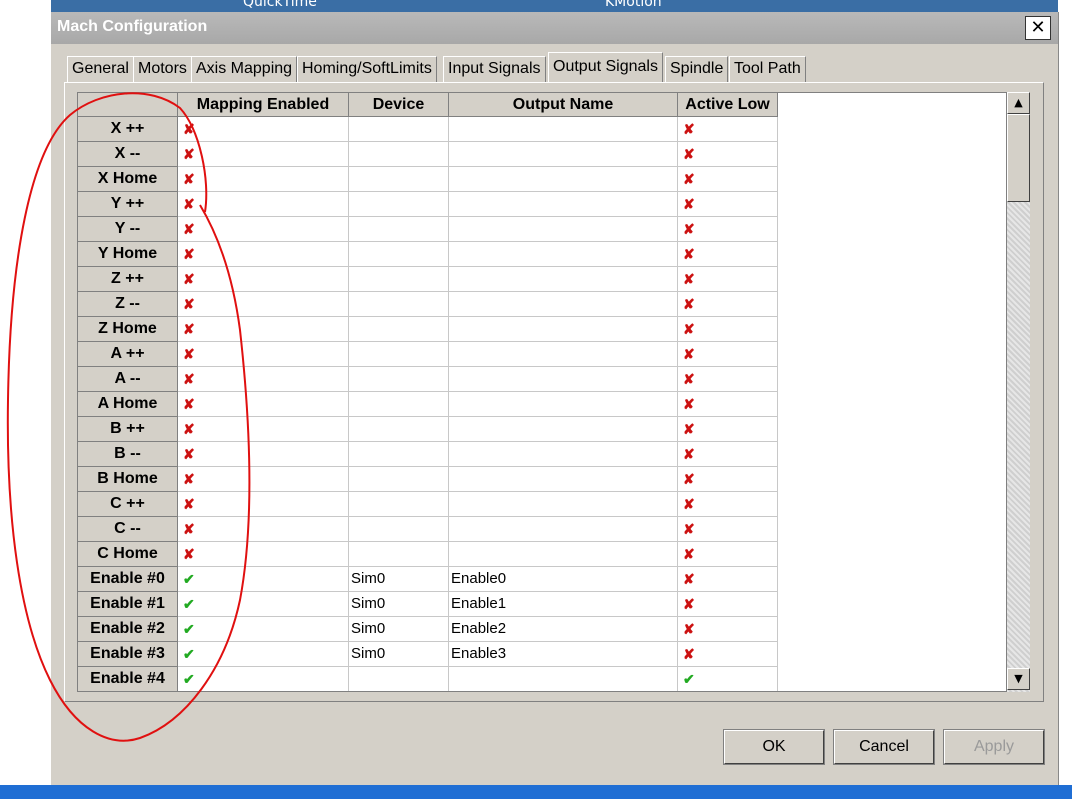 Image resolution: width=1072 pixels, height=799 pixels. I want to click on table-row: A Home ✘ ✘, so click(428, 404).